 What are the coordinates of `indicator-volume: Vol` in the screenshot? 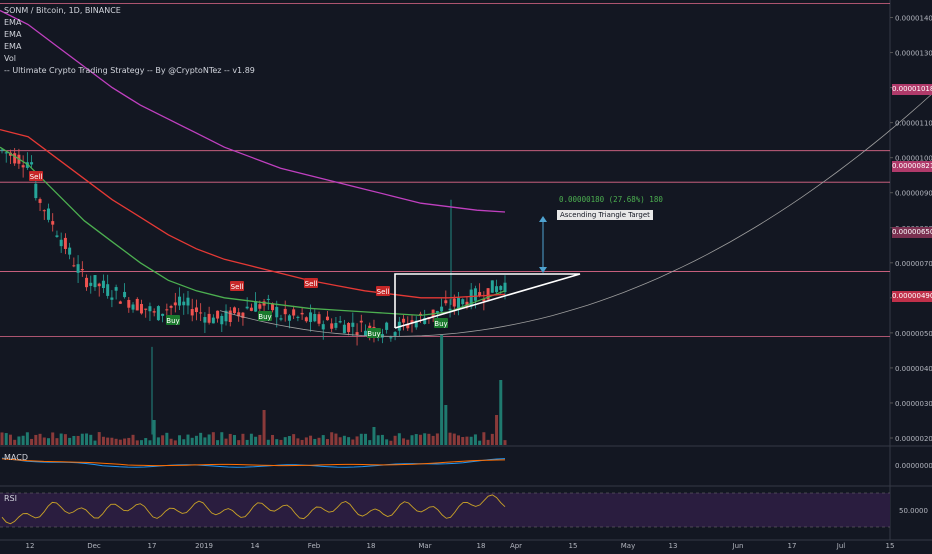 It's located at (10, 58).